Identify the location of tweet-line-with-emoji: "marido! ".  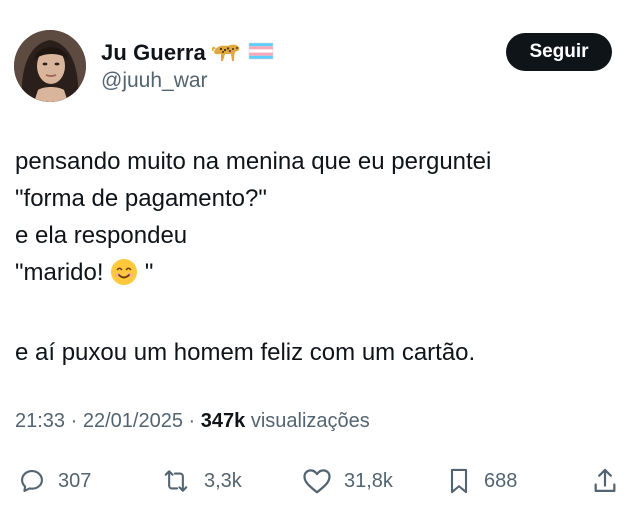
(320, 275).